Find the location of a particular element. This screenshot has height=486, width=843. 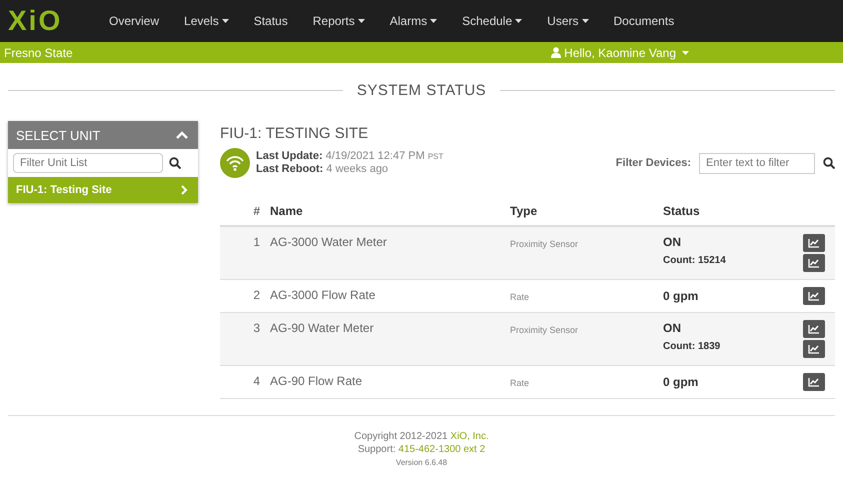

nav-link: Users is located at coordinates (567, 21).